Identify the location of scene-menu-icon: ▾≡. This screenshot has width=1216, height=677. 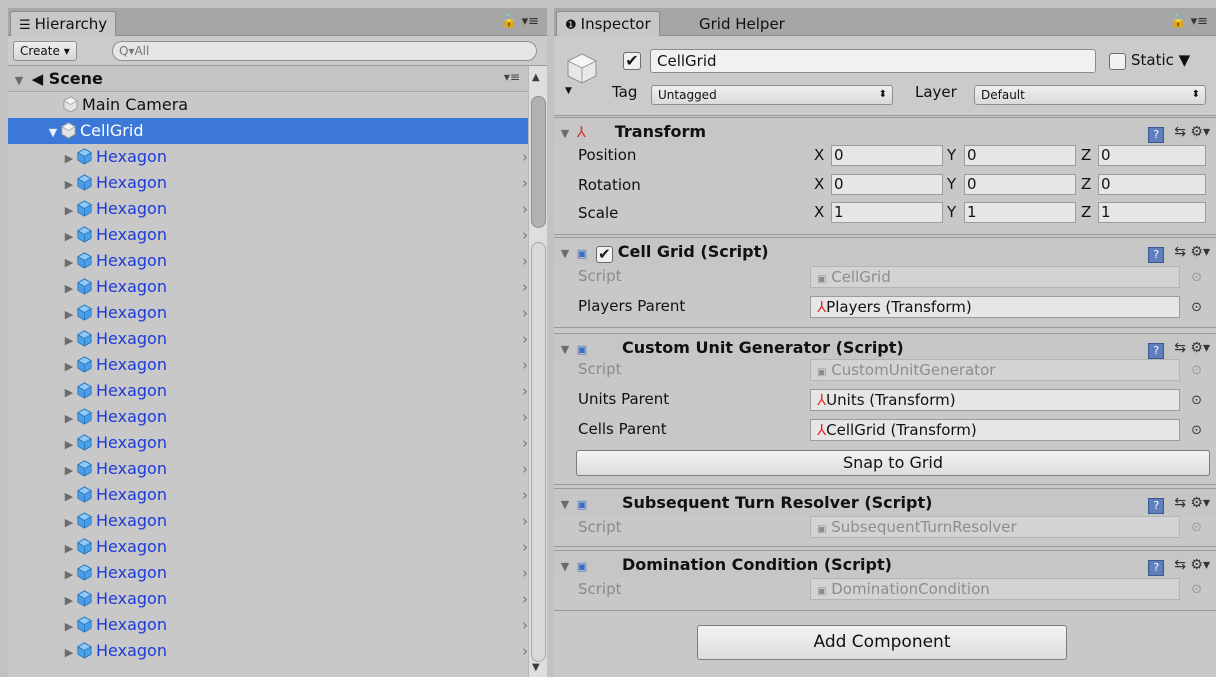
(512, 77).